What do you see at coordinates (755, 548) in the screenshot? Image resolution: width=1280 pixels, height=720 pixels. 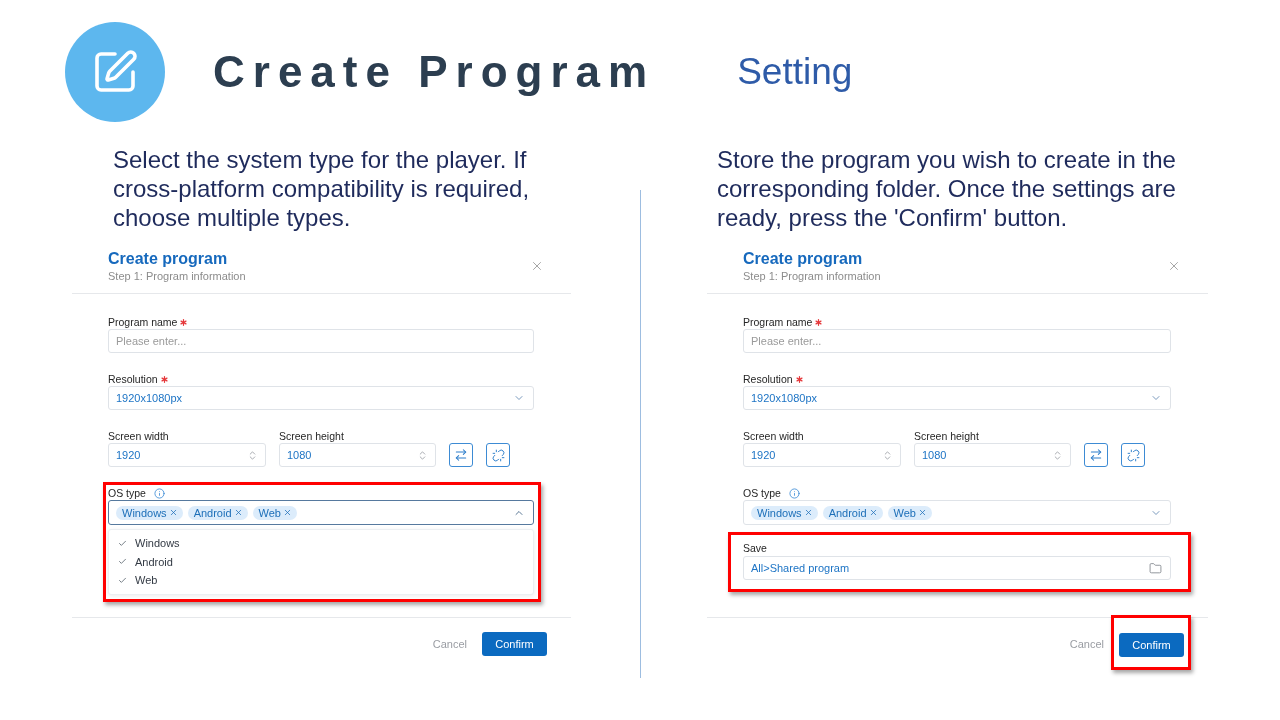 I see `field-label: Save` at bounding box center [755, 548].